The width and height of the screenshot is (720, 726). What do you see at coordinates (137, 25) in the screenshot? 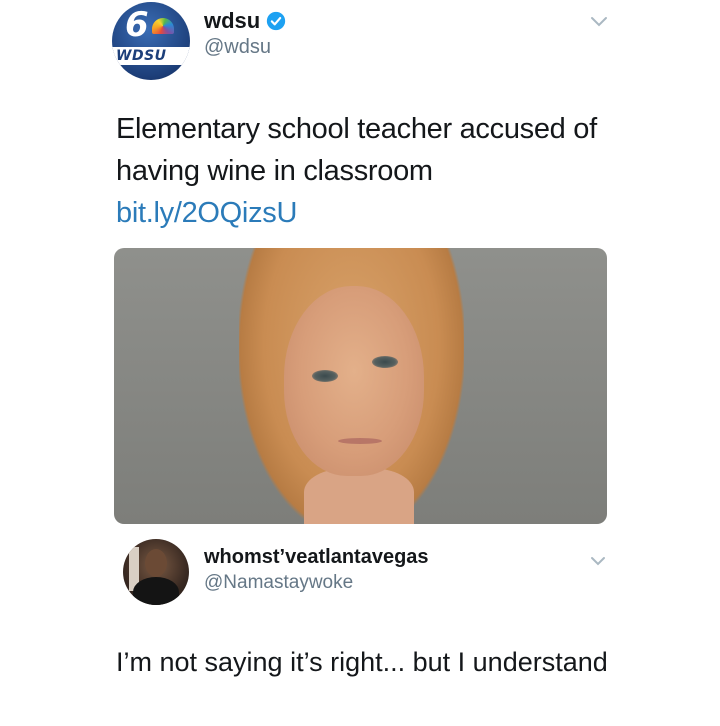
I see `wdsu-logo-number: 6` at bounding box center [137, 25].